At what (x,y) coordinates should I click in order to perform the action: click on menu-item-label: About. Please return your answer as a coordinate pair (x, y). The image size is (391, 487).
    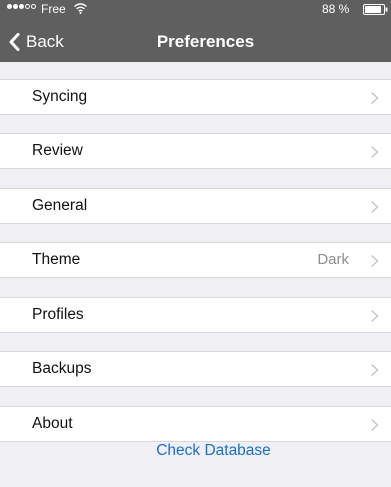
    Looking at the image, I should click on (52, 423).